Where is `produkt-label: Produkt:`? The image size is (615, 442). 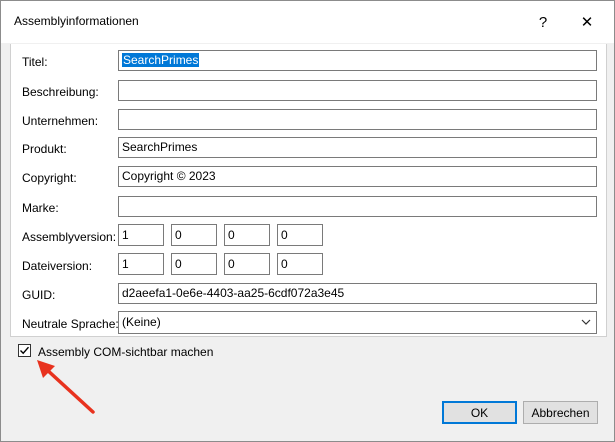
produkt-label: Produkt: is located at coordinates (44, 149).